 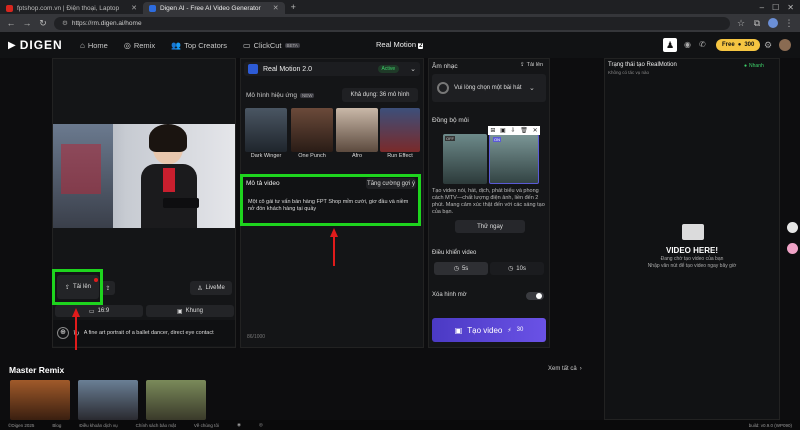 What do you see at coordinates (400, 130) in the screenshot?
I see `effect-thumb-run-effect` at bounding box center [400, 130].